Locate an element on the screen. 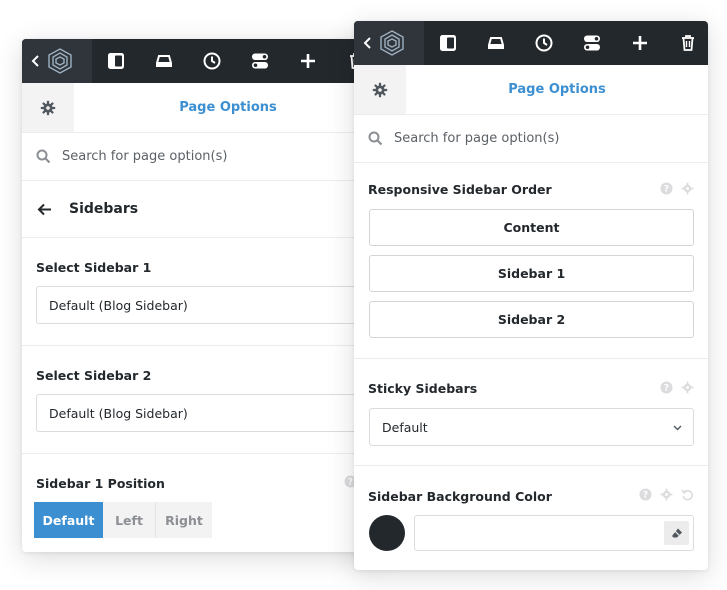  breadcrumb: Sidebars is located at coordinates (202, 209).